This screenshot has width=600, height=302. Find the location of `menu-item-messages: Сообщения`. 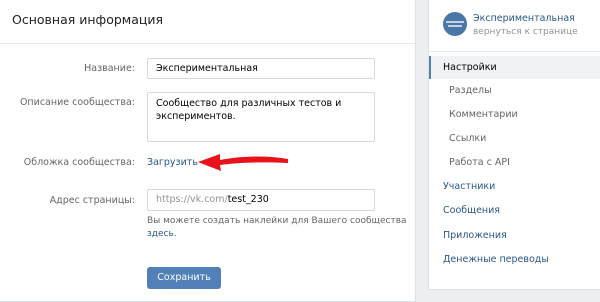

menu-item-messages: Сообщения is located at coordinates (514, 210).